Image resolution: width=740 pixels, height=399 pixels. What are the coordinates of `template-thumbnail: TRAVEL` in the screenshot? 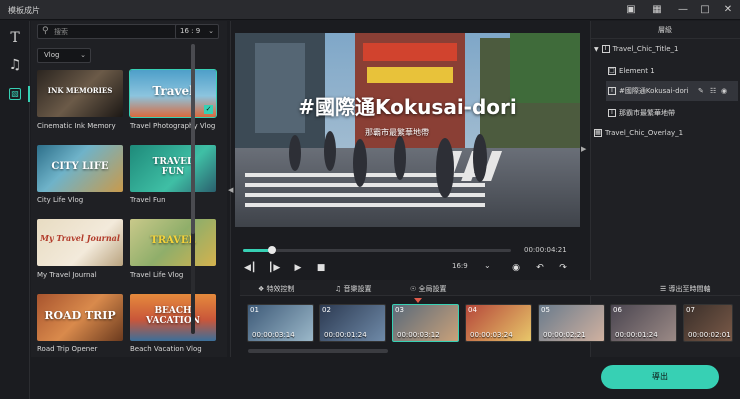 It's located at (173, 242).